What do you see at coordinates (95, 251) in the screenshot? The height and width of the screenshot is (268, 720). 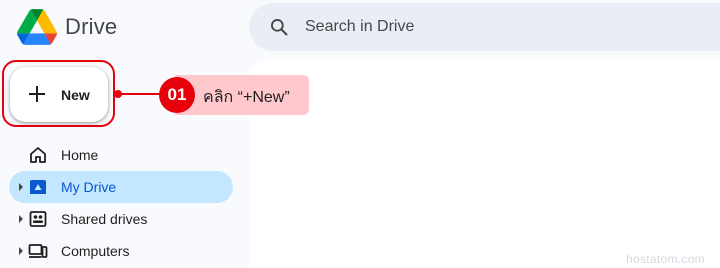 I see `sidebar-item-label: Computers` at bounding box center [95, 251].